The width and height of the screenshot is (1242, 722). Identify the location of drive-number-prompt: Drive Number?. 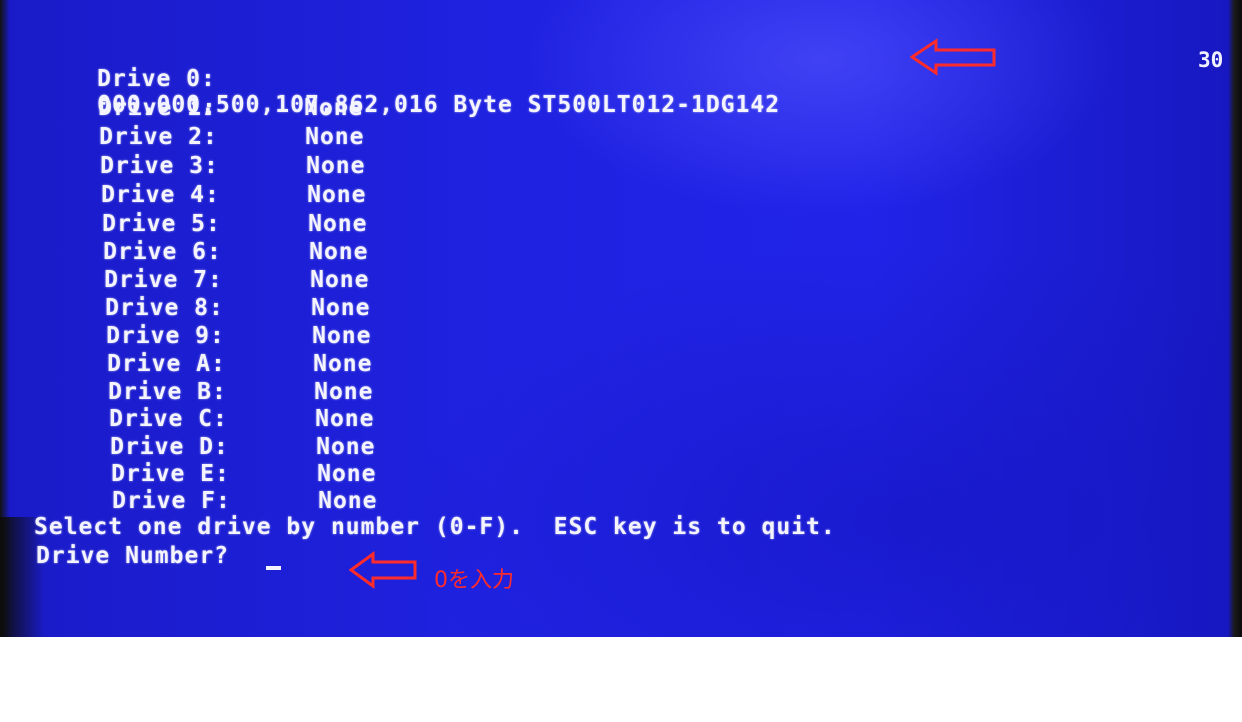
(133, 556).